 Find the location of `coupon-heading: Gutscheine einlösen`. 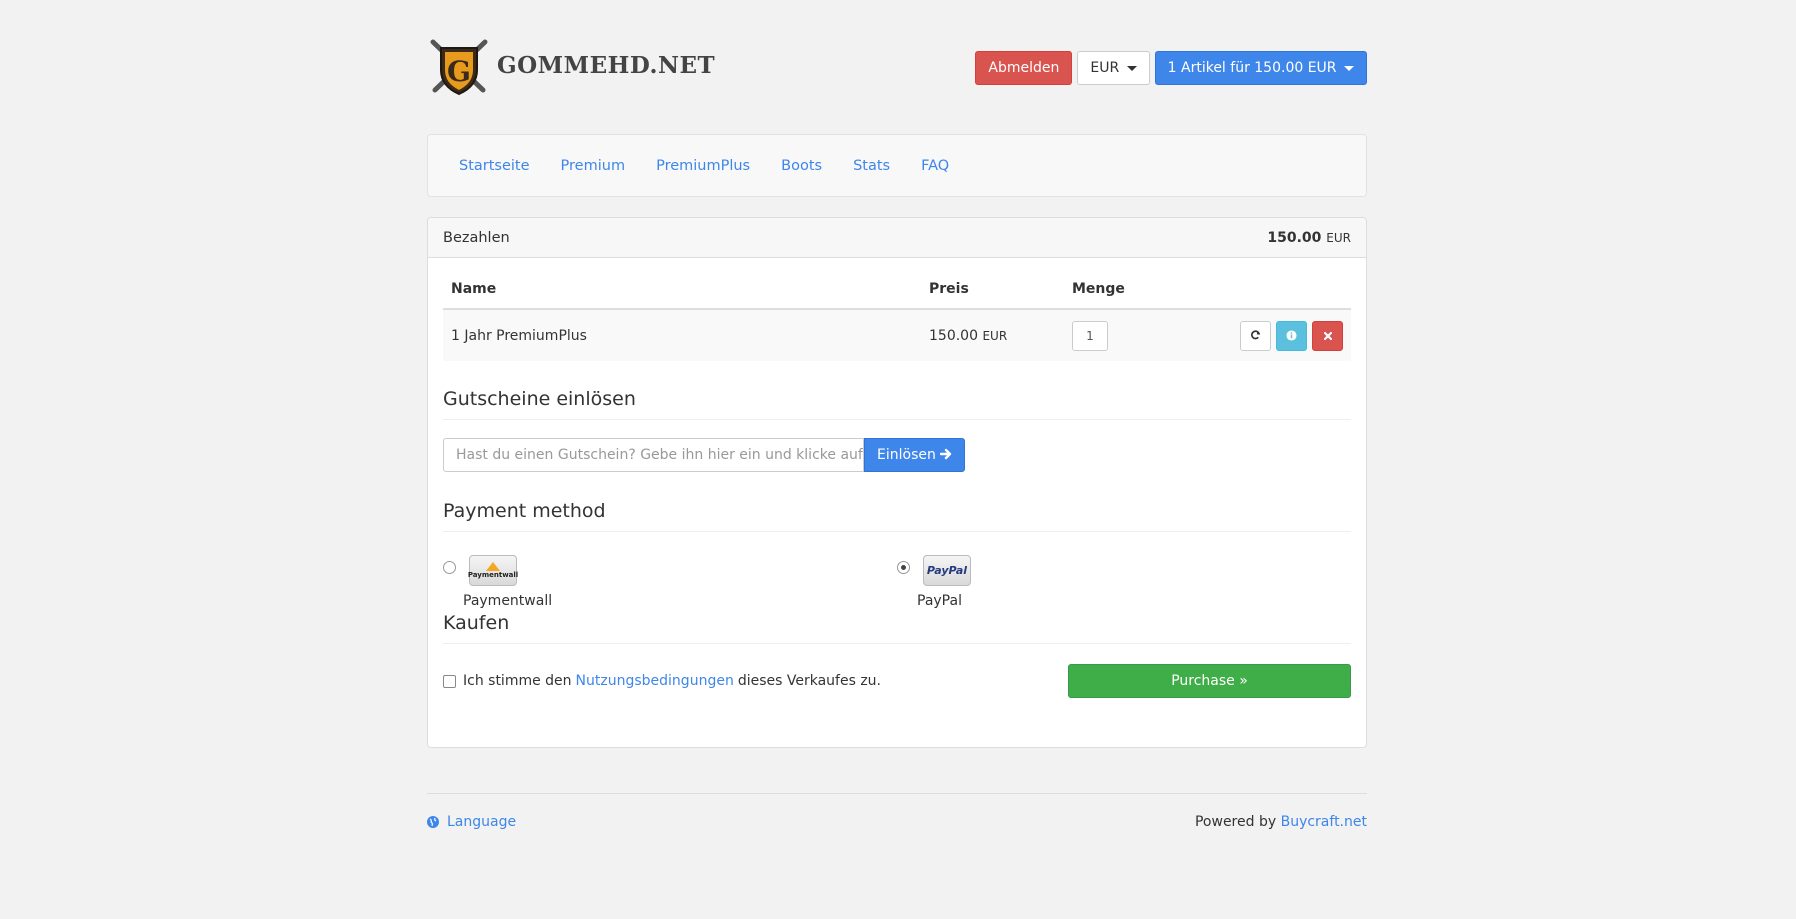

coupon-heading: Gutscheine einlösen is located at coordinates (897, 404).